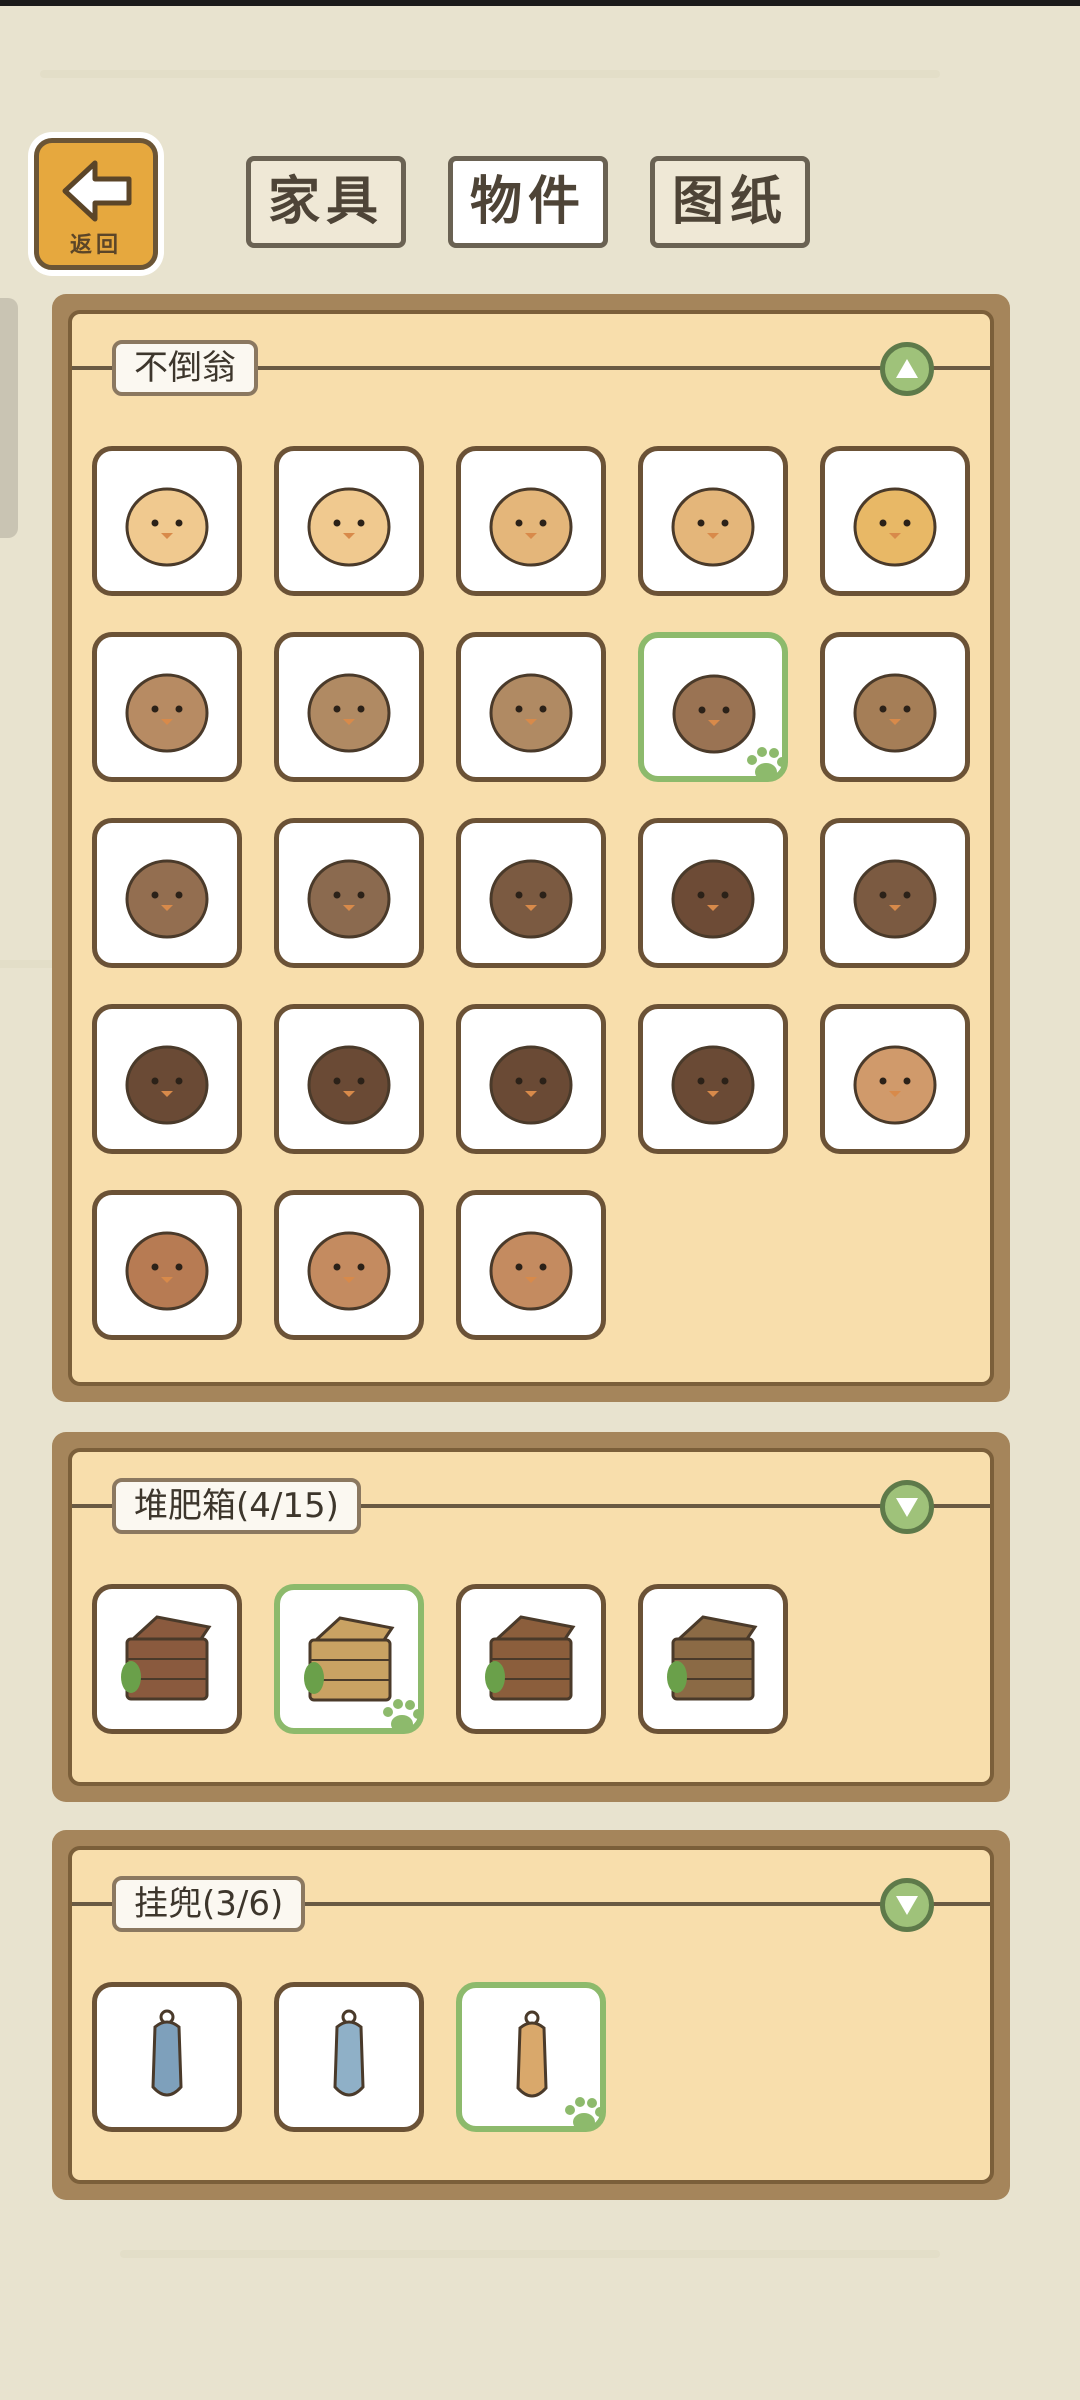 This screenshot has width=1080, height=2400. Describe the element at coordinates (531, 527) in the screenshot. I see `tumbler-spotted-icon` at that location.